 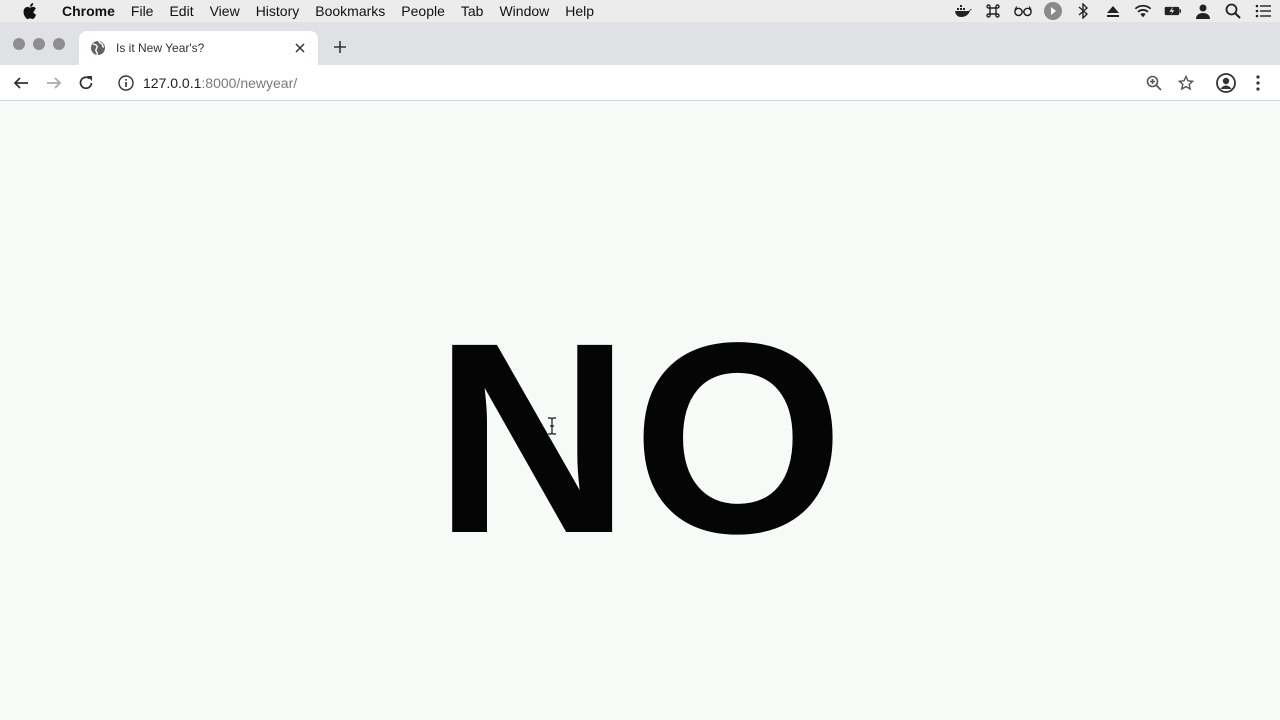 What do you see at coordinates (1143, 11) in the screenshot?
I see `wifi-icon` at bounding box center [1143, 11].